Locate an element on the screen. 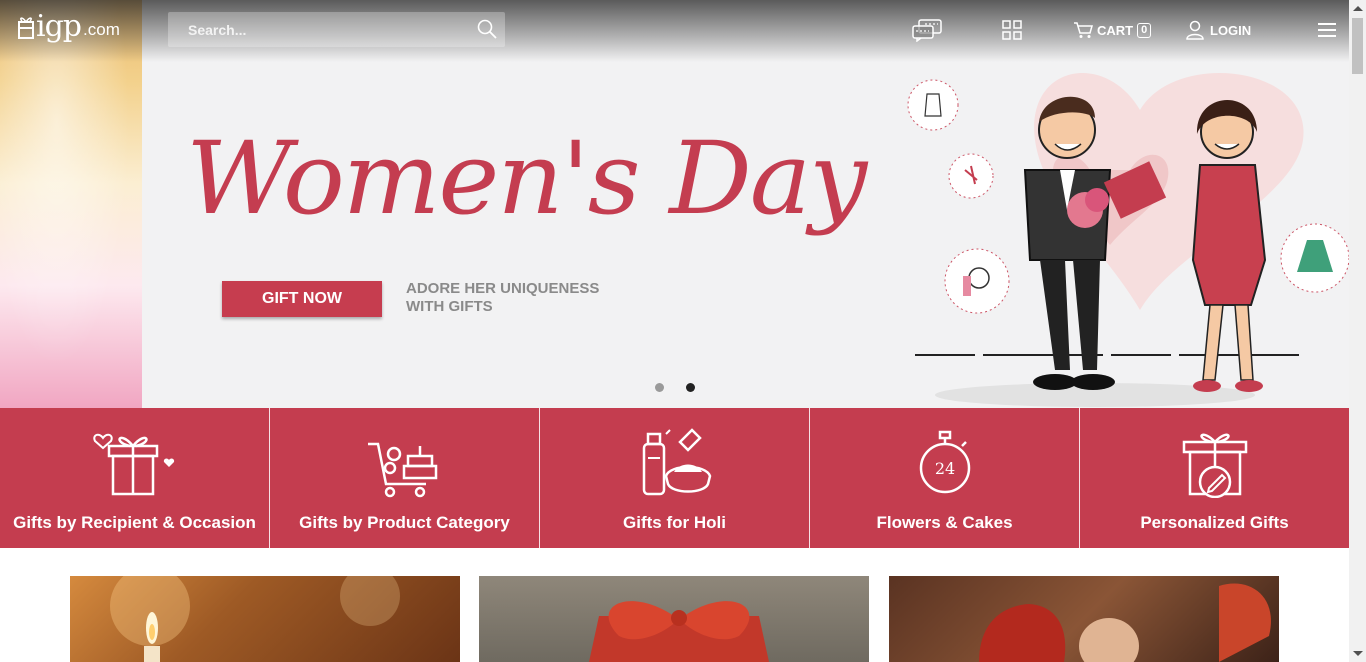  login-button: LOGIN is located at coordinates (1218, 30).